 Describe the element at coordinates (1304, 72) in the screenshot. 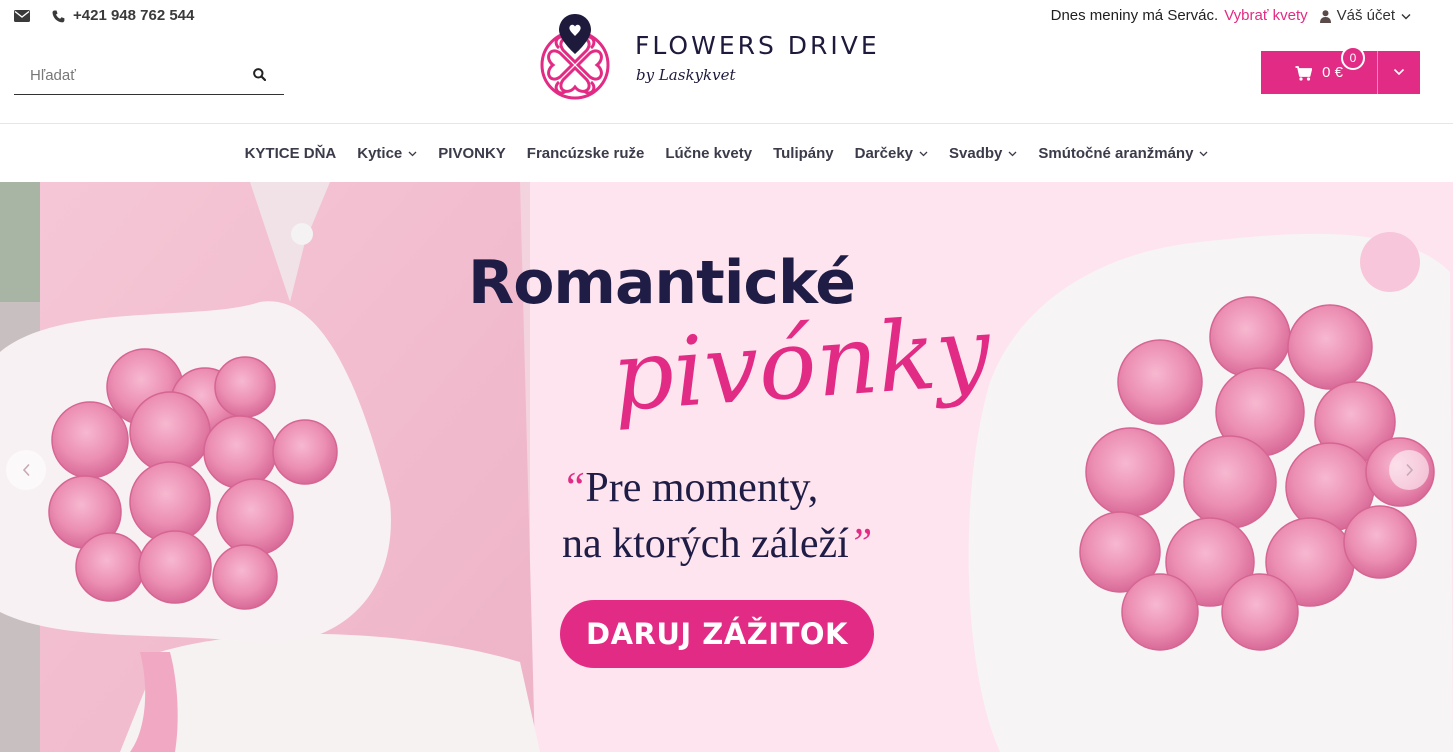

I see `cart-icon` at that location.